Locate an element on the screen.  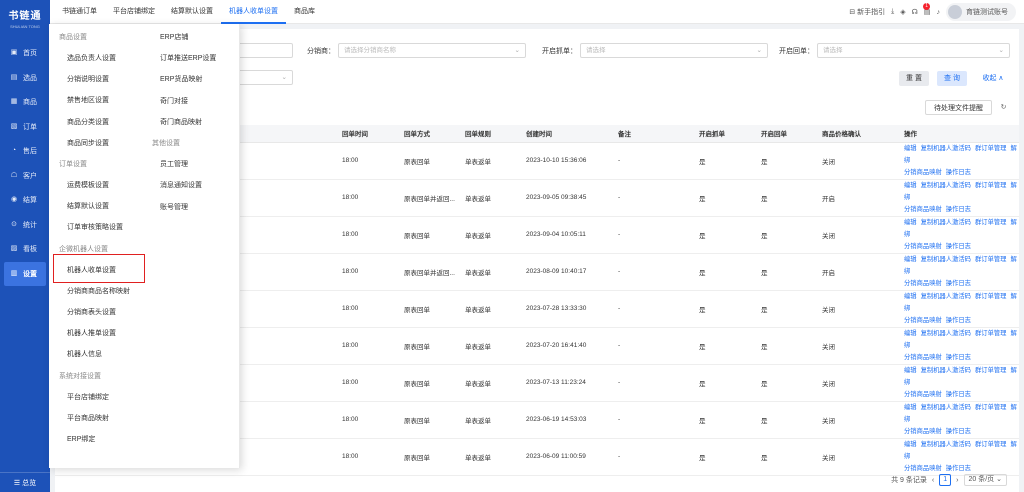
logo: 书链通 SHULIAN TONG is located at coordinates (25, 18).